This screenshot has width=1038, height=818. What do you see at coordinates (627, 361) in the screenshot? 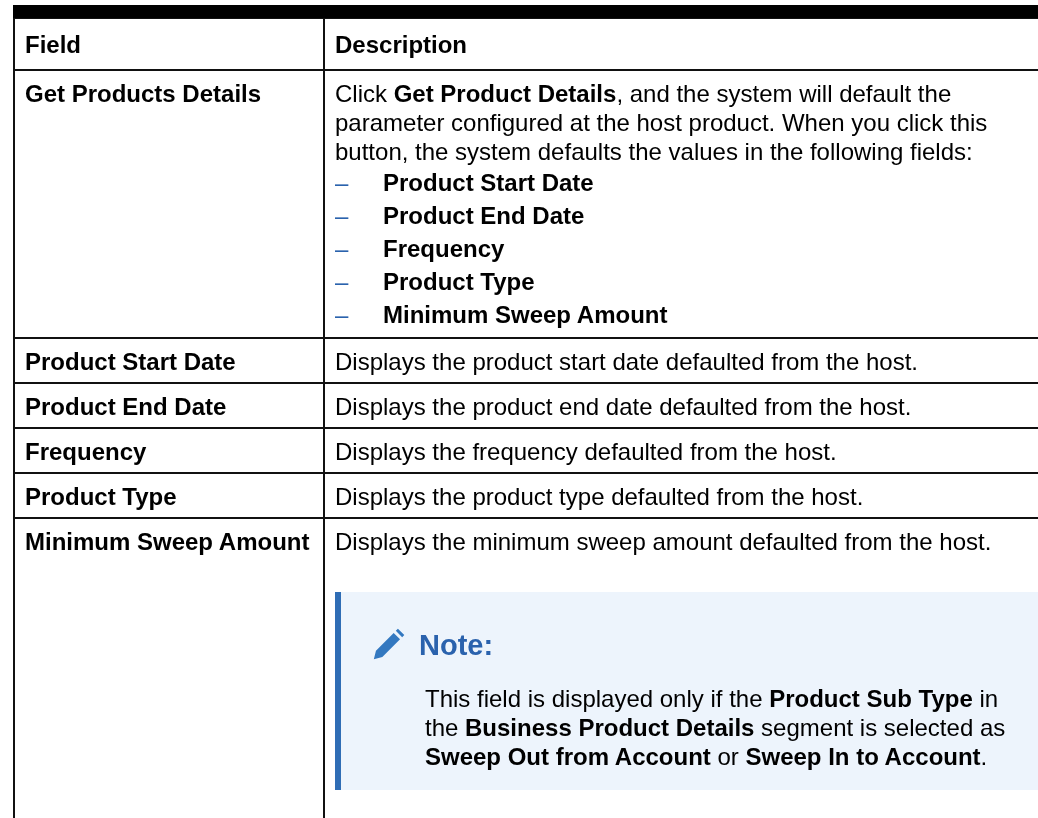
I see `description-text: Displays the product start date defaulted from the host.` at bounding box center [627, 361].